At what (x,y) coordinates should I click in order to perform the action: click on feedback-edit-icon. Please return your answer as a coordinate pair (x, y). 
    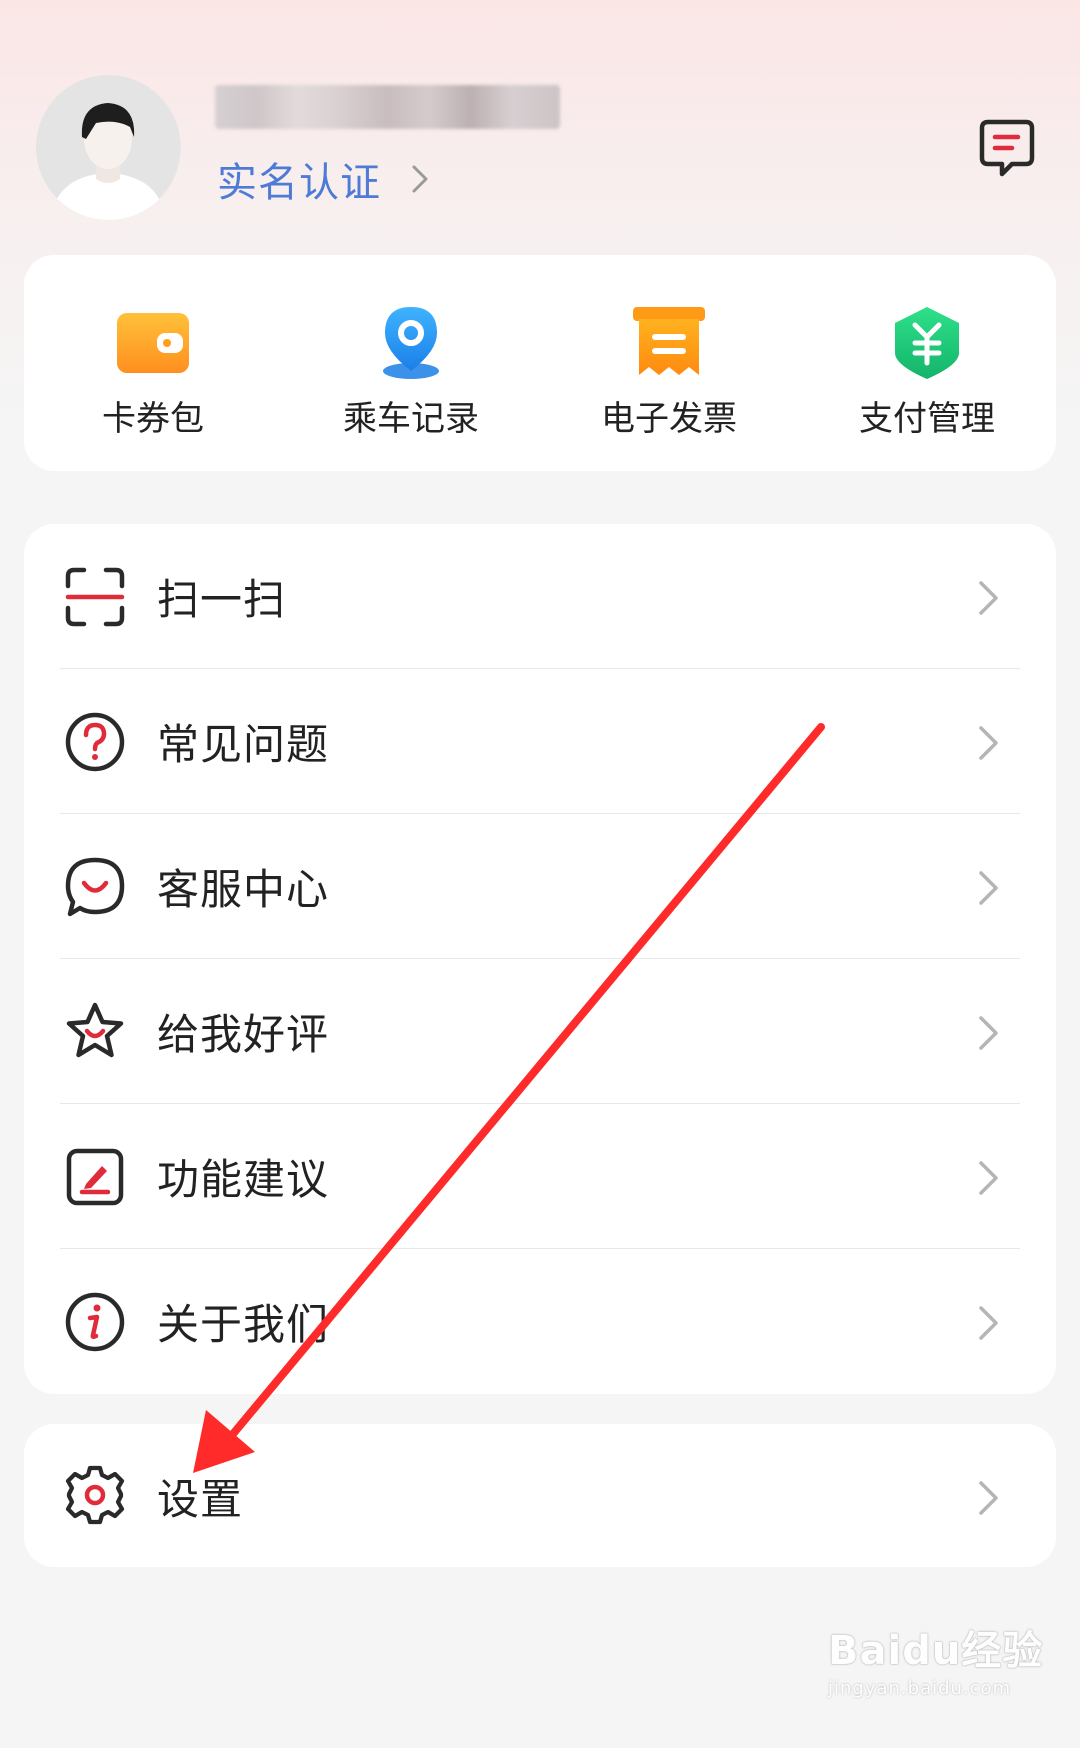
    Looking at the image, I should click on (95, 1177).